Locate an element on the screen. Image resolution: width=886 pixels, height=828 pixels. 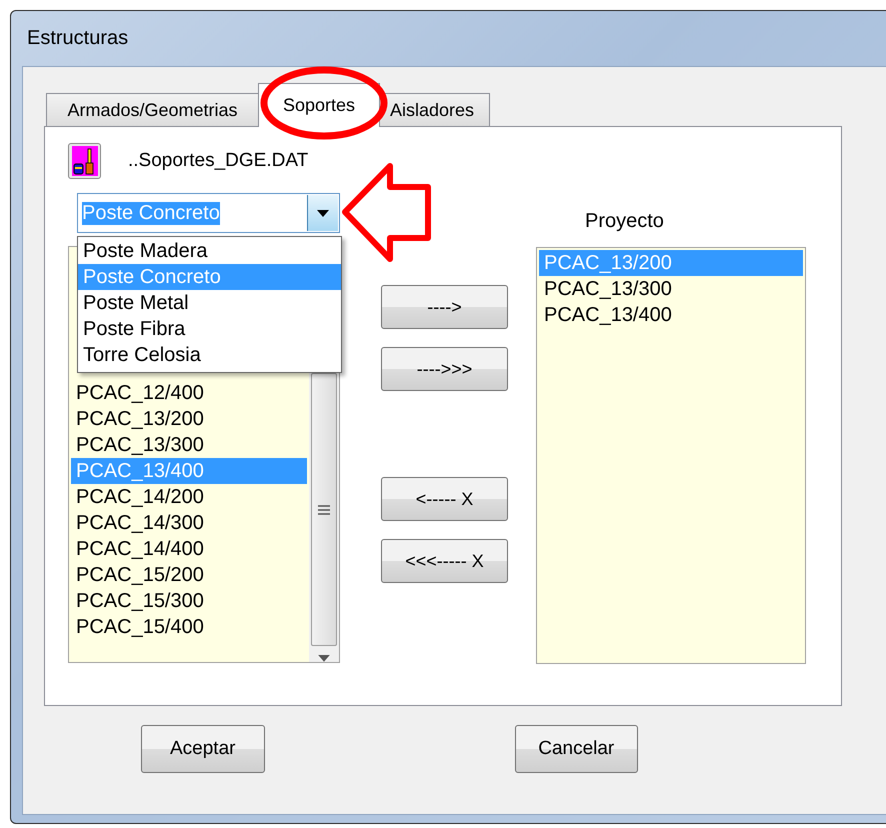
list-item: PCAC_14/300 is located at coordinates (189, 523).